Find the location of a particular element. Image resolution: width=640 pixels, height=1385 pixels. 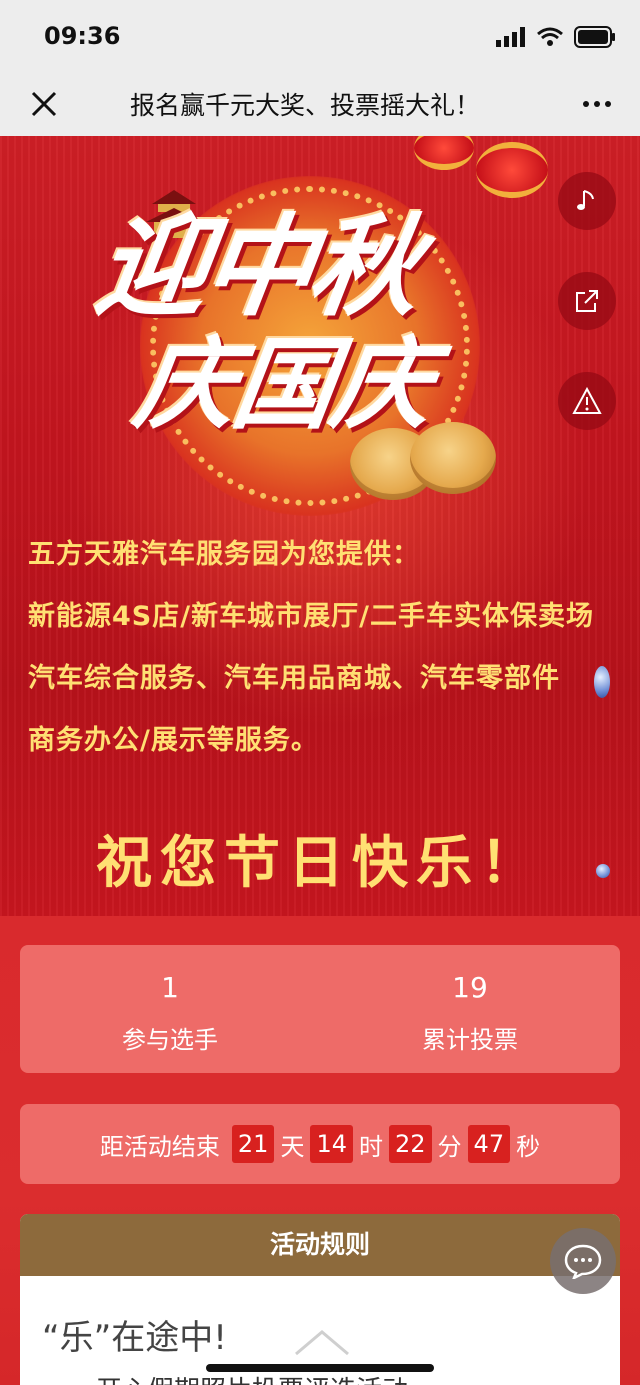

description-line: 商务办公/展示等服务。 is located at coordinates (173, 740).